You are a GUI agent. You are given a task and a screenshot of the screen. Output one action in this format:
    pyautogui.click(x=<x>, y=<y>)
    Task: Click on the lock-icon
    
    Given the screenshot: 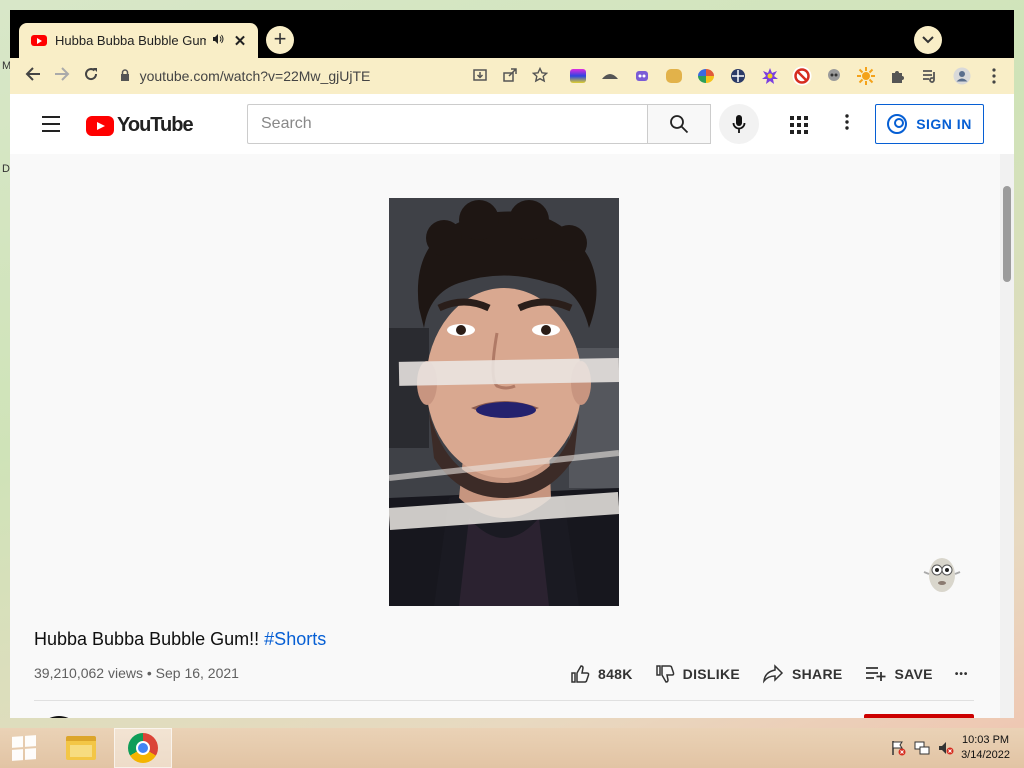 What is the action you would take?
    pyautogui.click(x=125, y=76)
    